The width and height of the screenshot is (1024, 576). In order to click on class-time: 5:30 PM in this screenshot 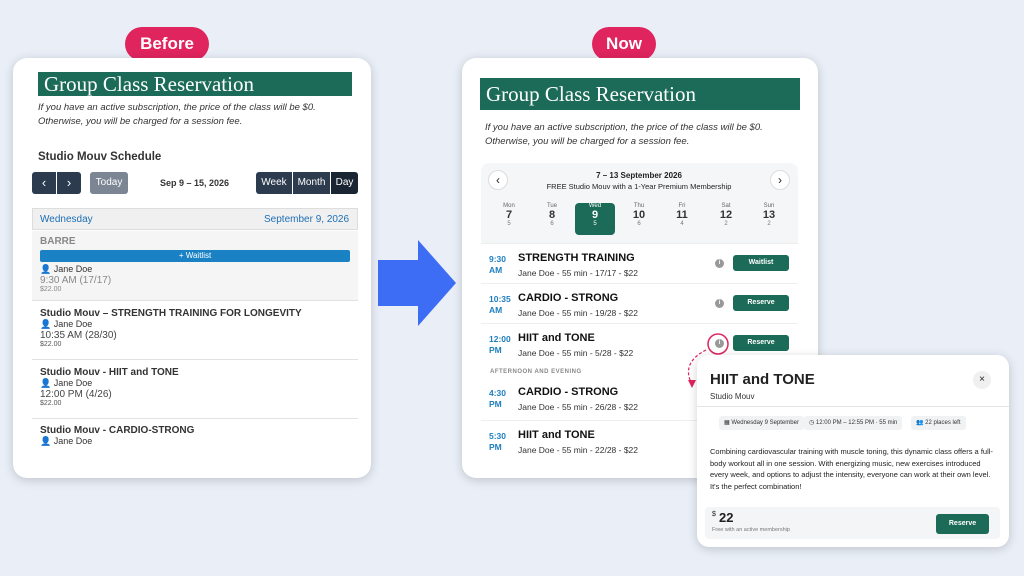, I will do `click(498, 441)`.